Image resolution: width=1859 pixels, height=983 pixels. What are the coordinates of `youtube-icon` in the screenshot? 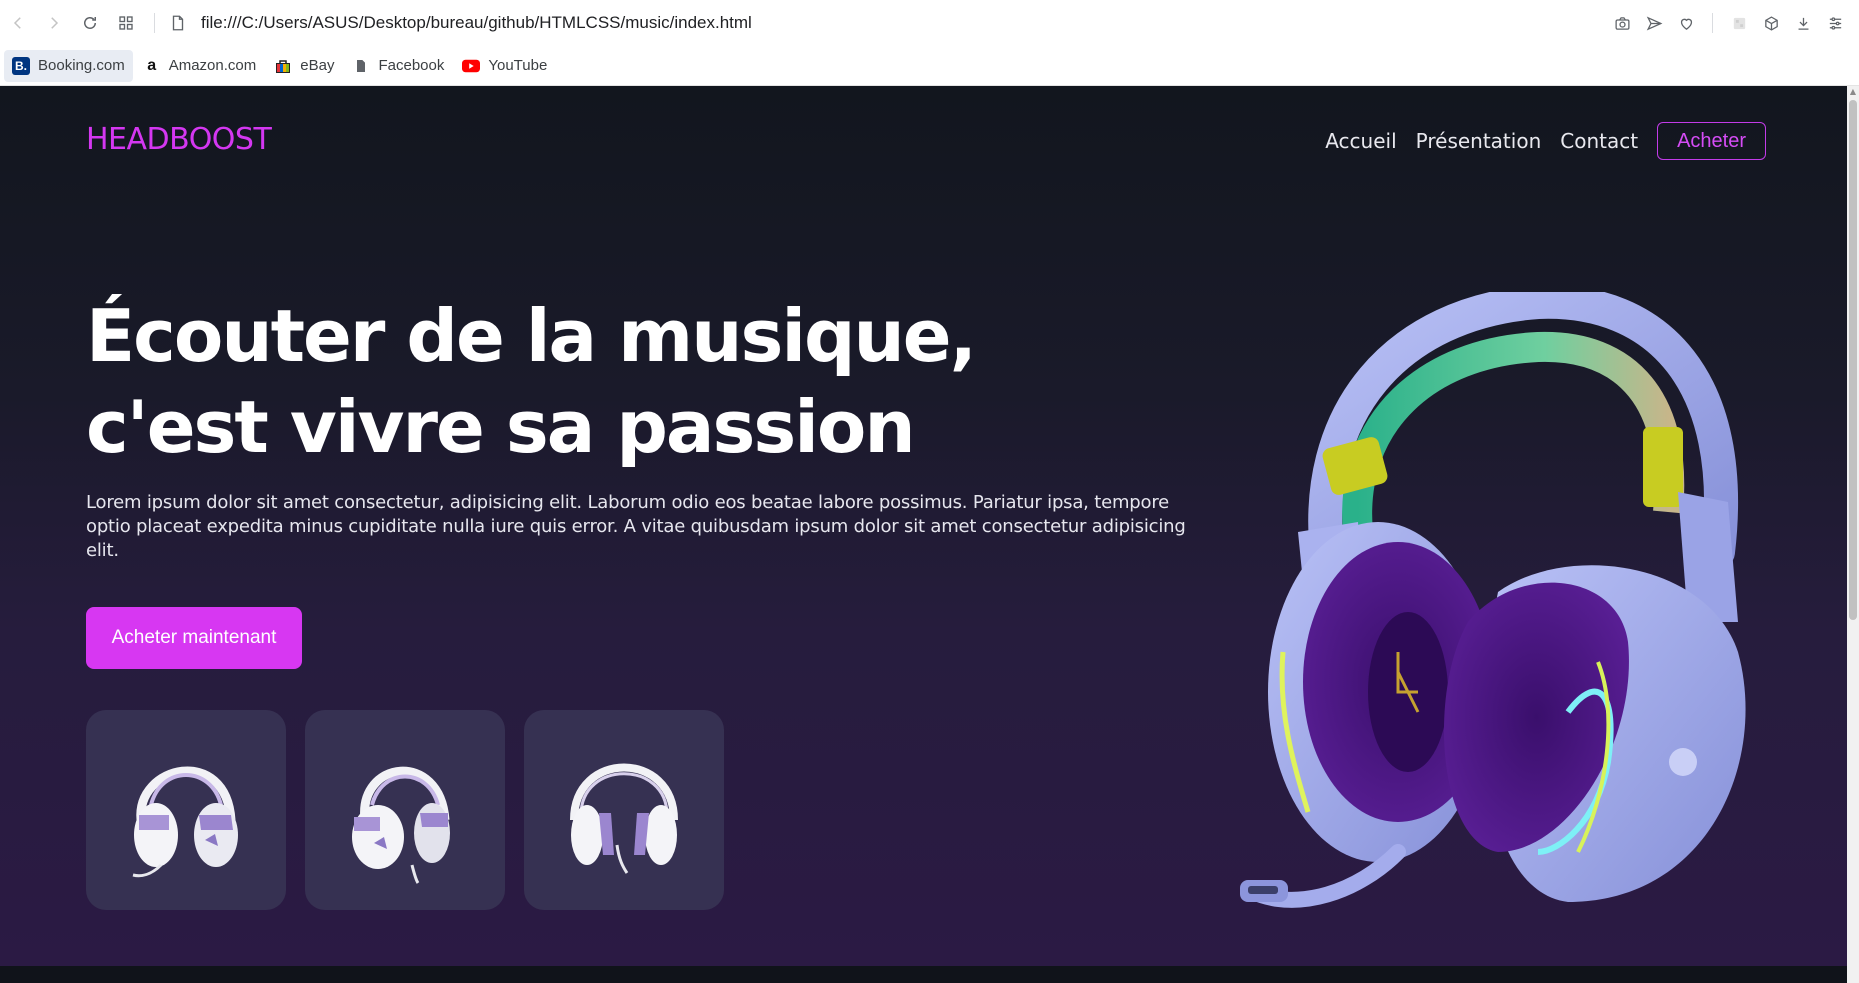 It's located at (471, 66).